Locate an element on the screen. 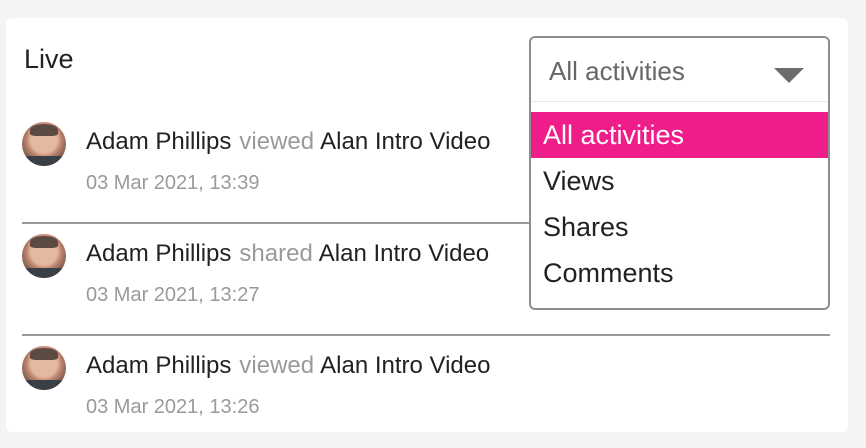  activity-filter-select: All activities is located at coordinates (679, 70).